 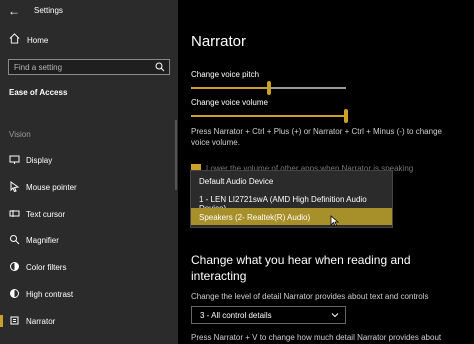 What do you see at coordinates (15, 240) in the screenshot?
I see `magnifier-icon` at bounding box center [15, 240].